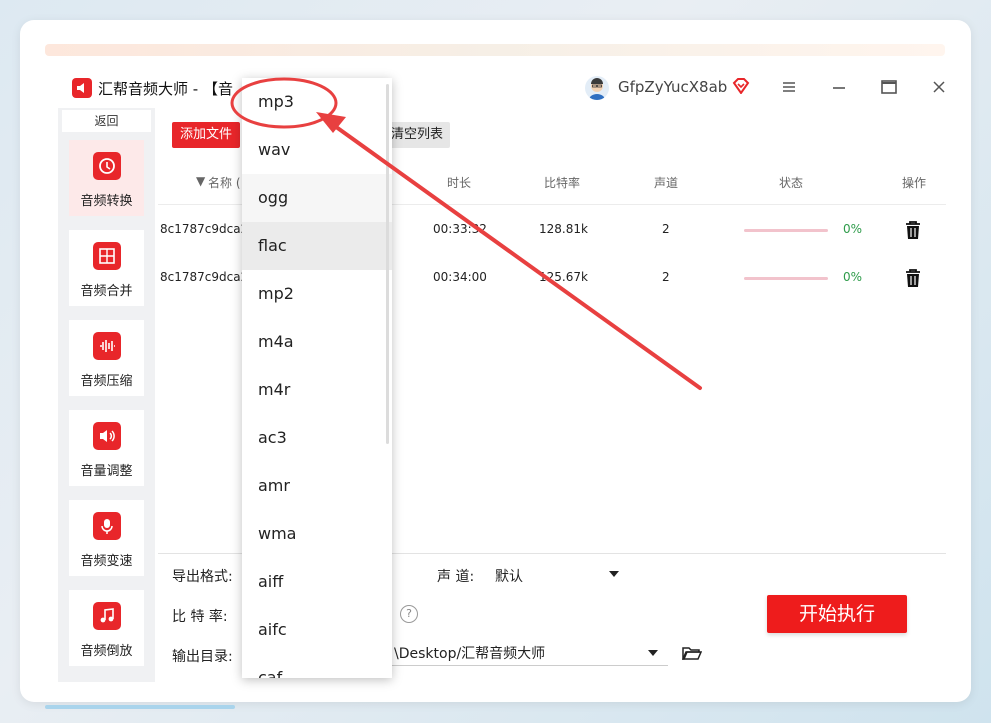 The image size is (991, 723). Describe the element at coordinates (317, 246) in the screenshot. I see `format-option-flac: flac` at that location.